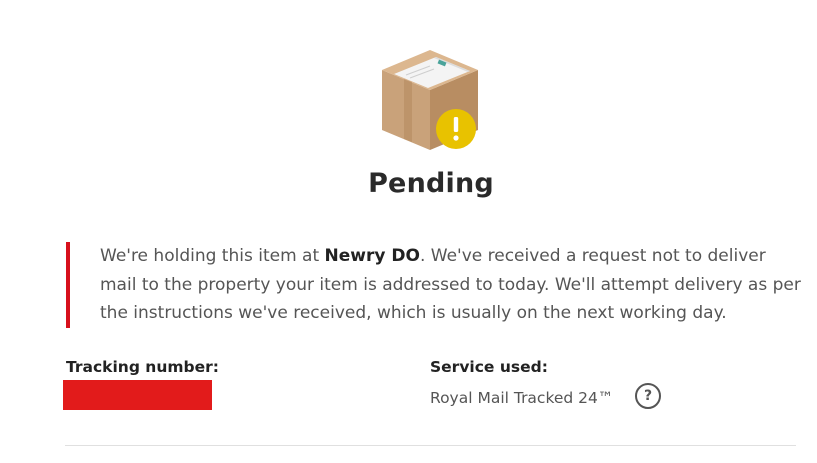 This screenshot has height=463, width=817. What do you see at coordinates (142, 367) in the screenshot?
I see `tracking-number-label: Tracking number:` at bounding box center [142, 367].